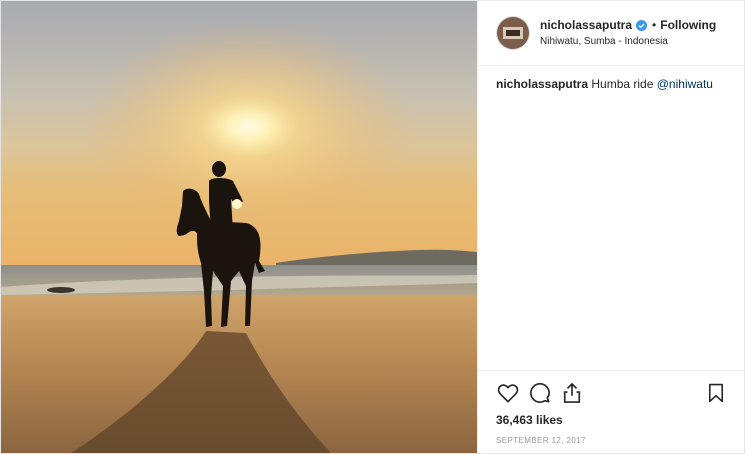 This screenshot has height=454, width=745. I want to click on caption-mention-link: @nihiwatu, so click(685, 84).